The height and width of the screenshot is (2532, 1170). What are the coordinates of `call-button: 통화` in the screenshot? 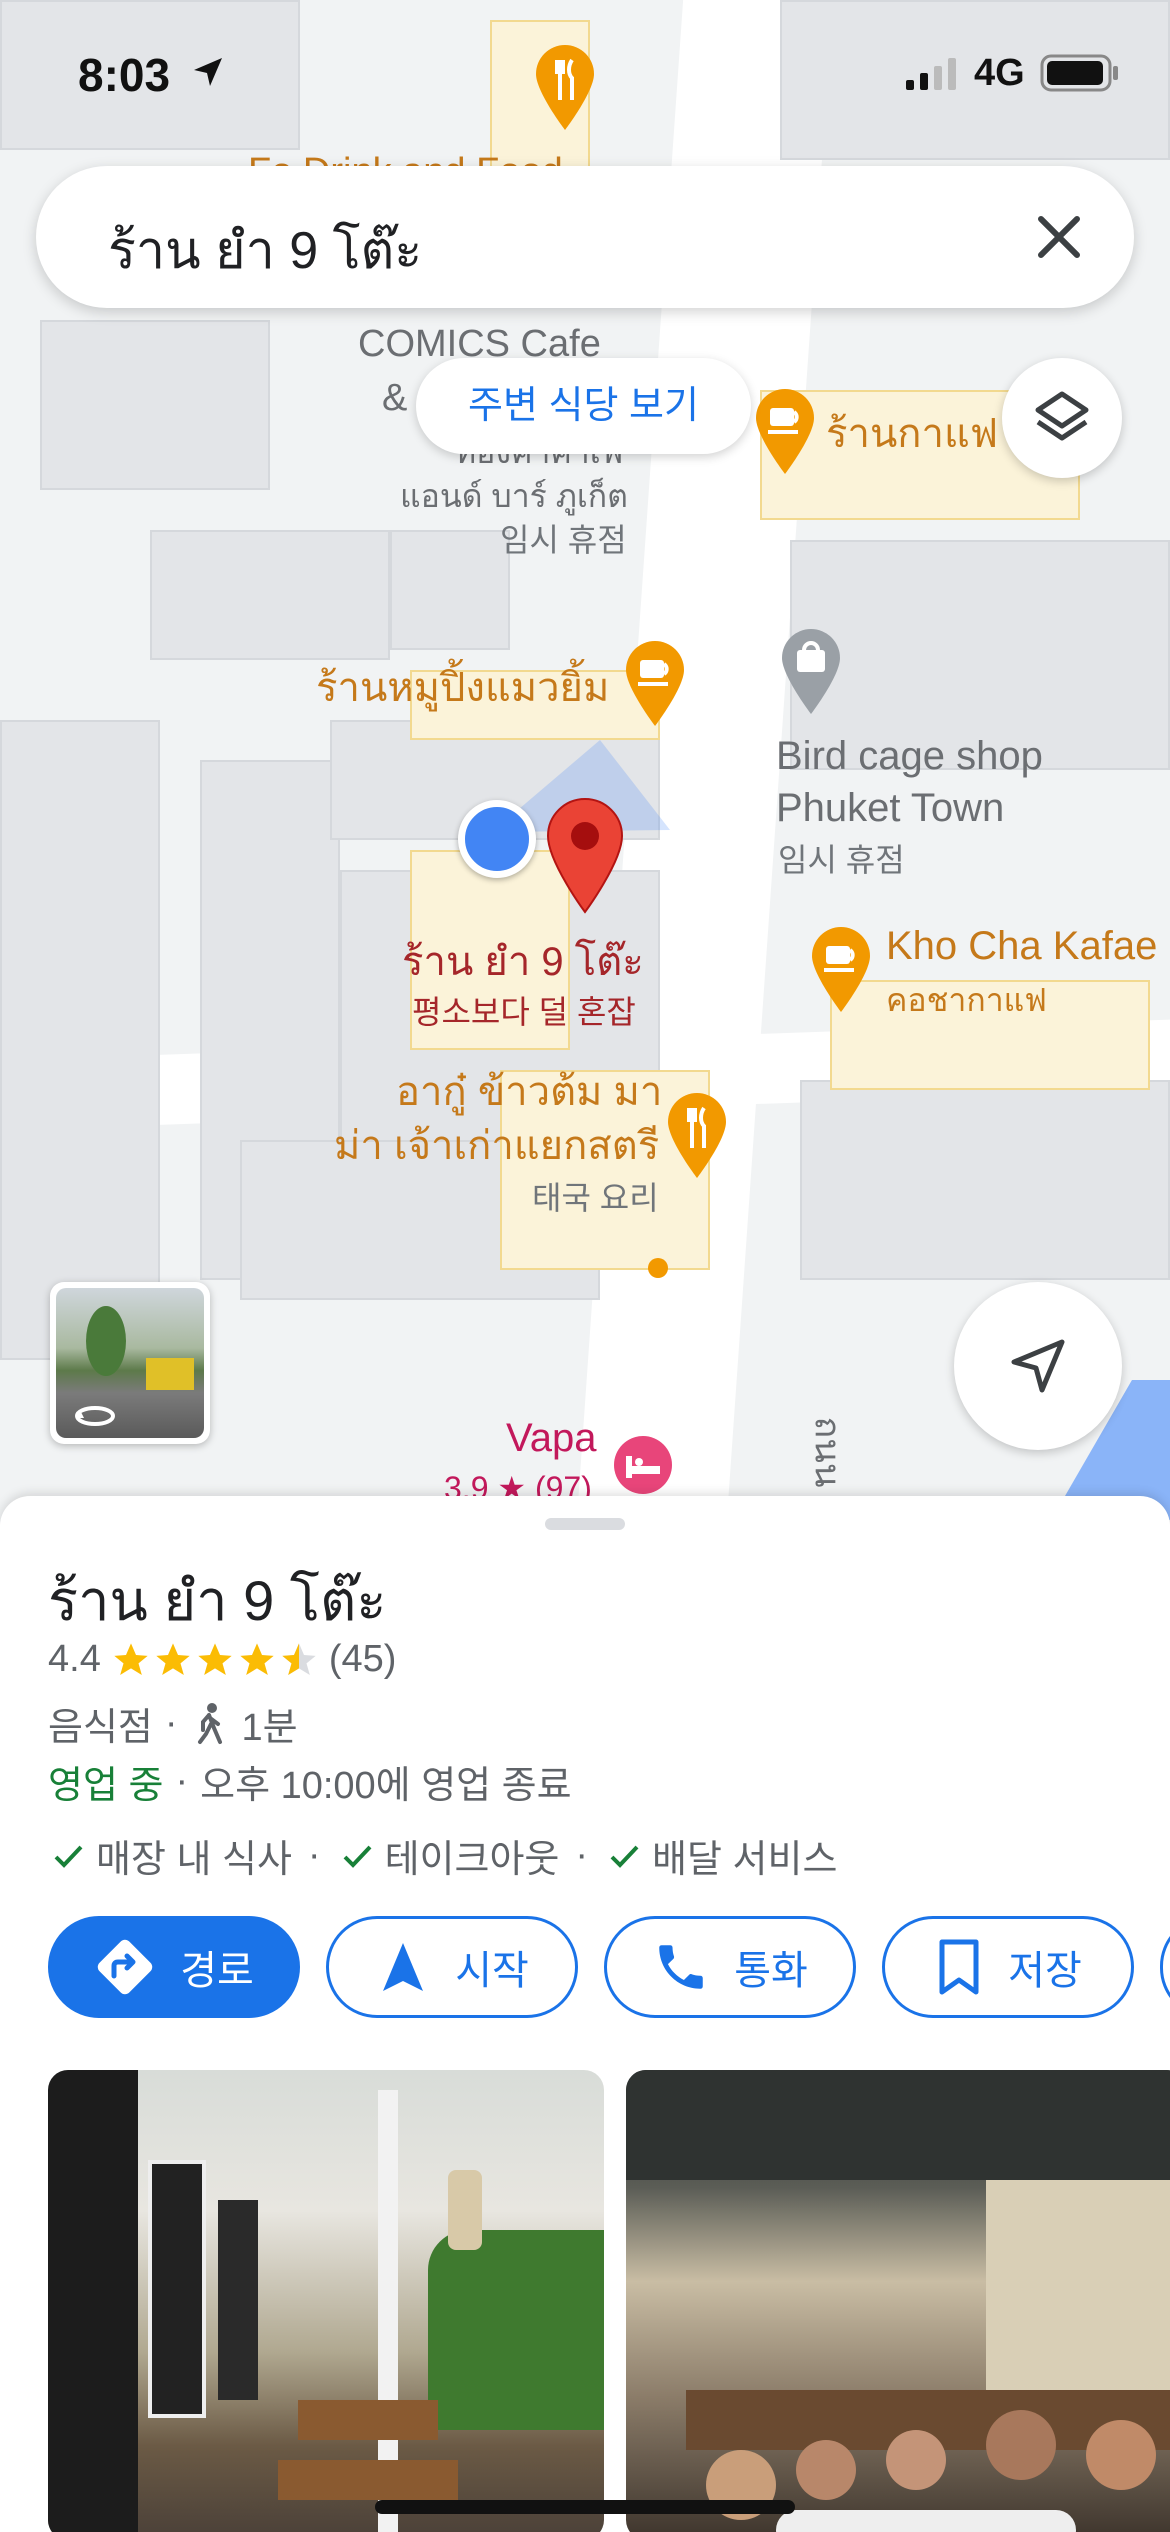 It's located at (730, 1967).